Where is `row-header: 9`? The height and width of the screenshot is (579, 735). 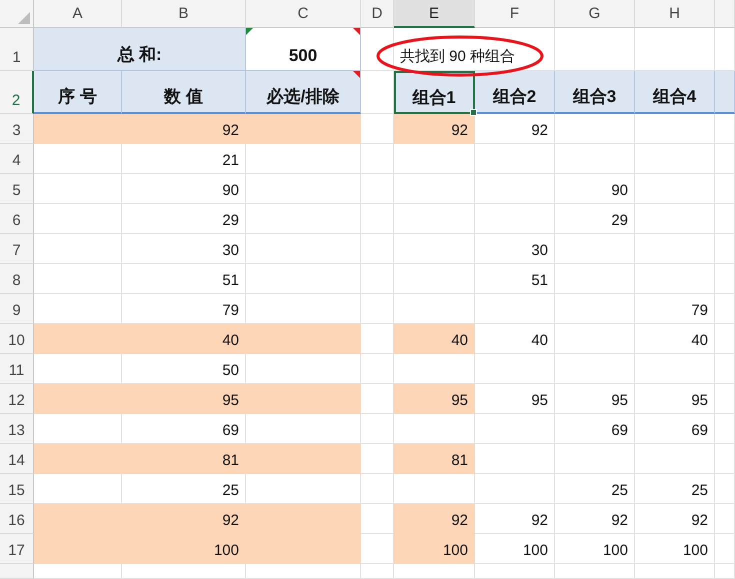 row-header: 9 is located at coordinates (17, 309).